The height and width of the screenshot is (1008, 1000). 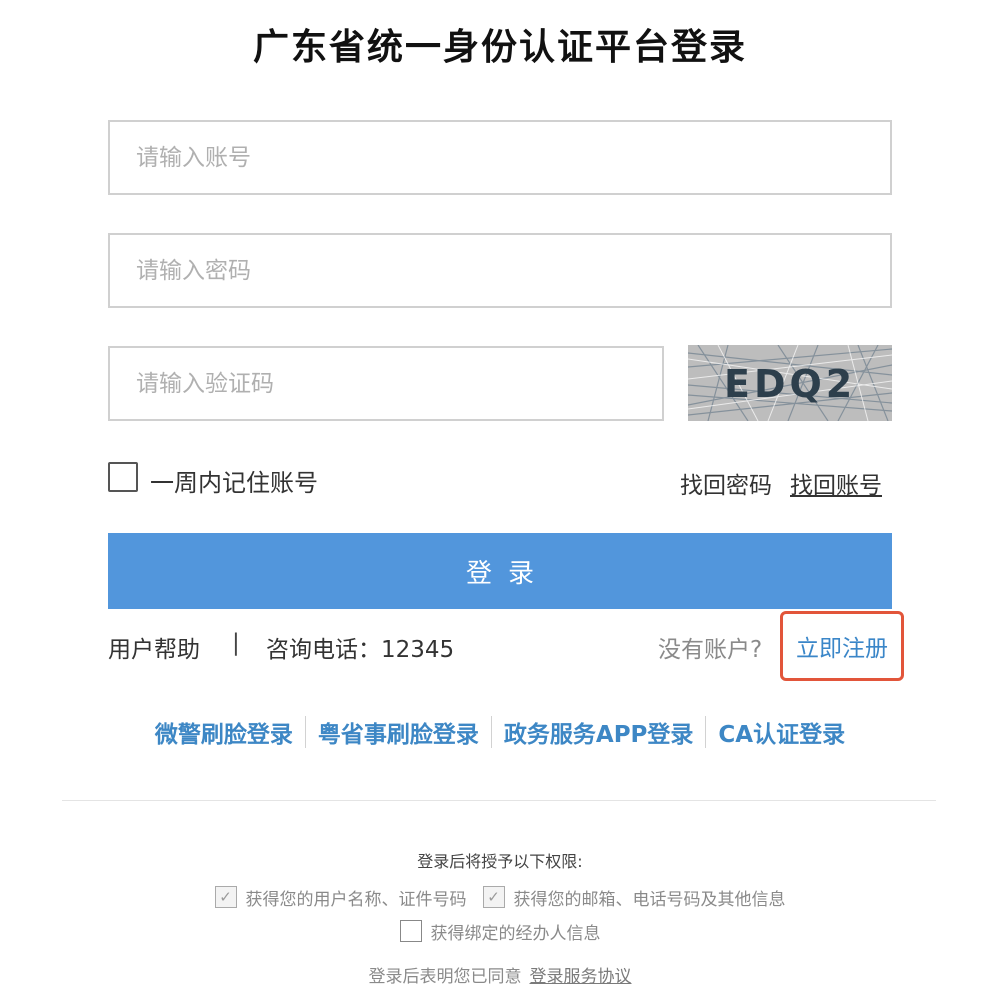 What do you see at coordinates (398, 732) in the screenshot?
I see `alt-login-yueshengshi-face: 粤省事刷脸登录` at bounding box center [398, 732].